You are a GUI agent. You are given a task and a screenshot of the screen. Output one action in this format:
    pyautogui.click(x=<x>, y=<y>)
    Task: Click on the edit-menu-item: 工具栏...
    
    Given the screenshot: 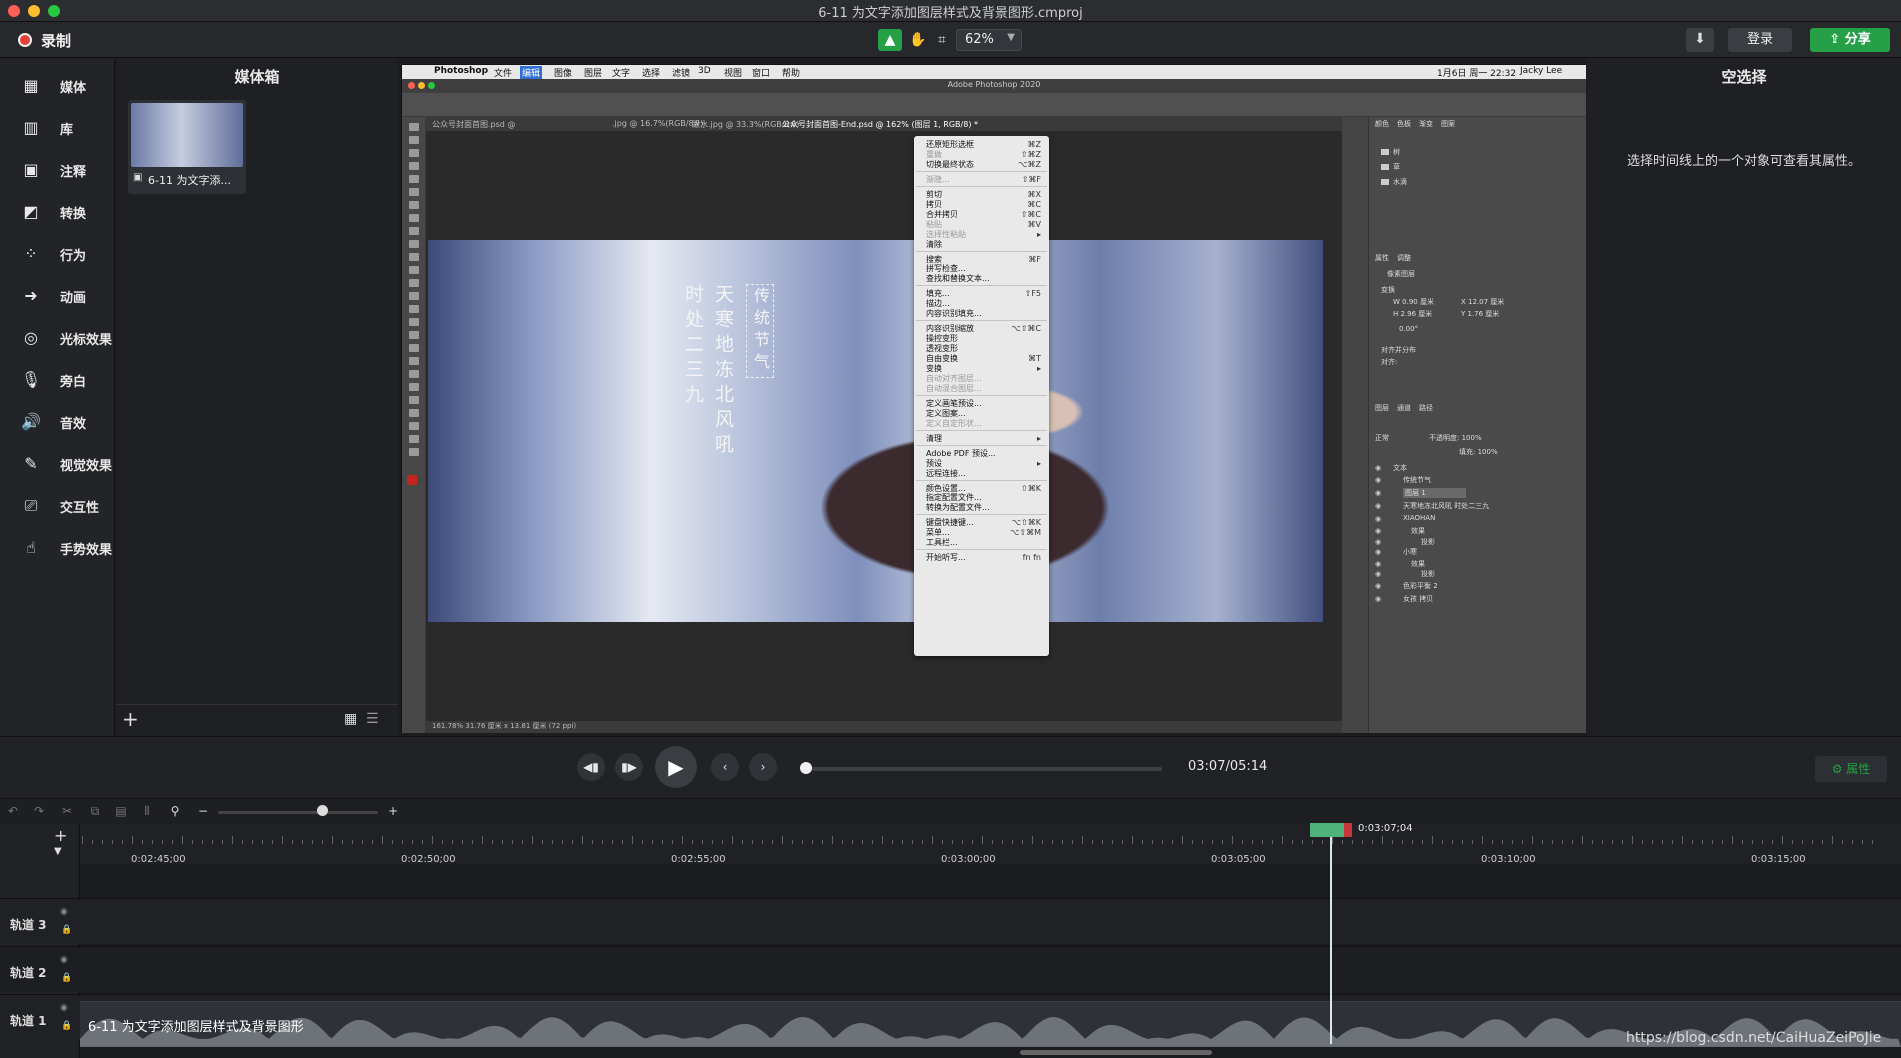 What is the action you would take?
    pyautogui.click(x=981, y=542)
    